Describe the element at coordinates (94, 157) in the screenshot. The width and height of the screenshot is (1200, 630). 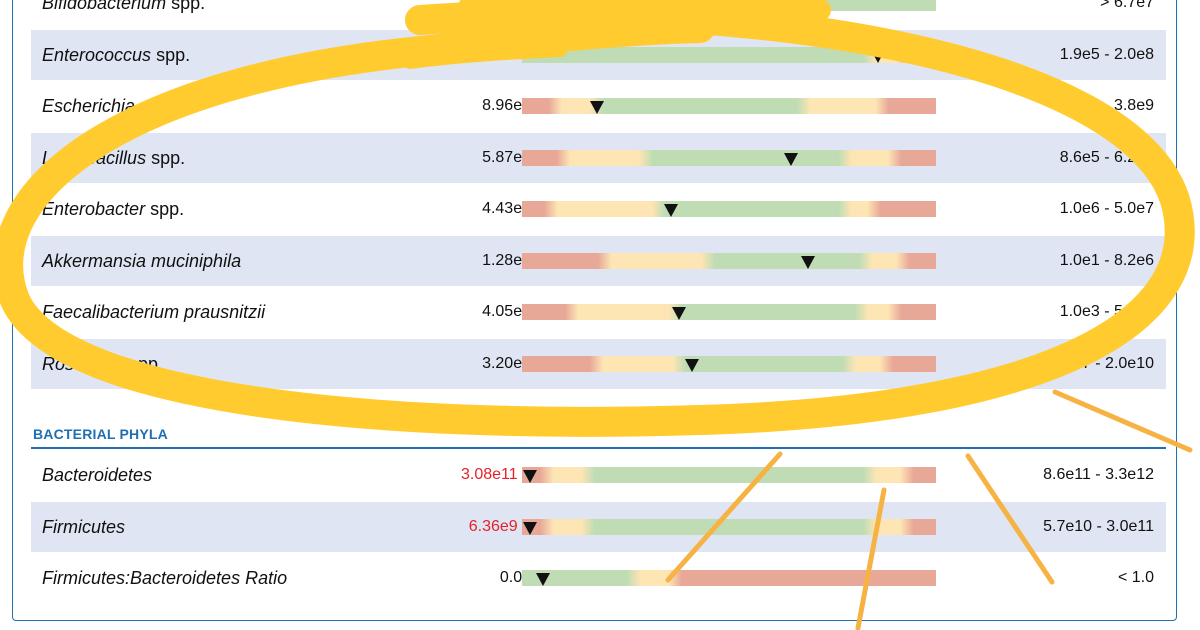
I see `organism-name-text: Lactobacillus` at that location.